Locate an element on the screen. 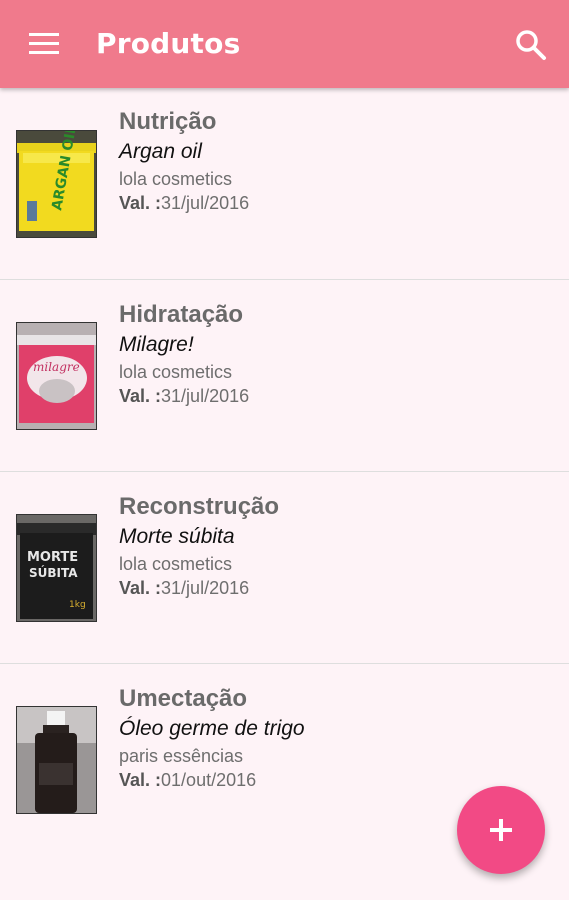  product-category: Umectação is located at coordinates (183, 698).